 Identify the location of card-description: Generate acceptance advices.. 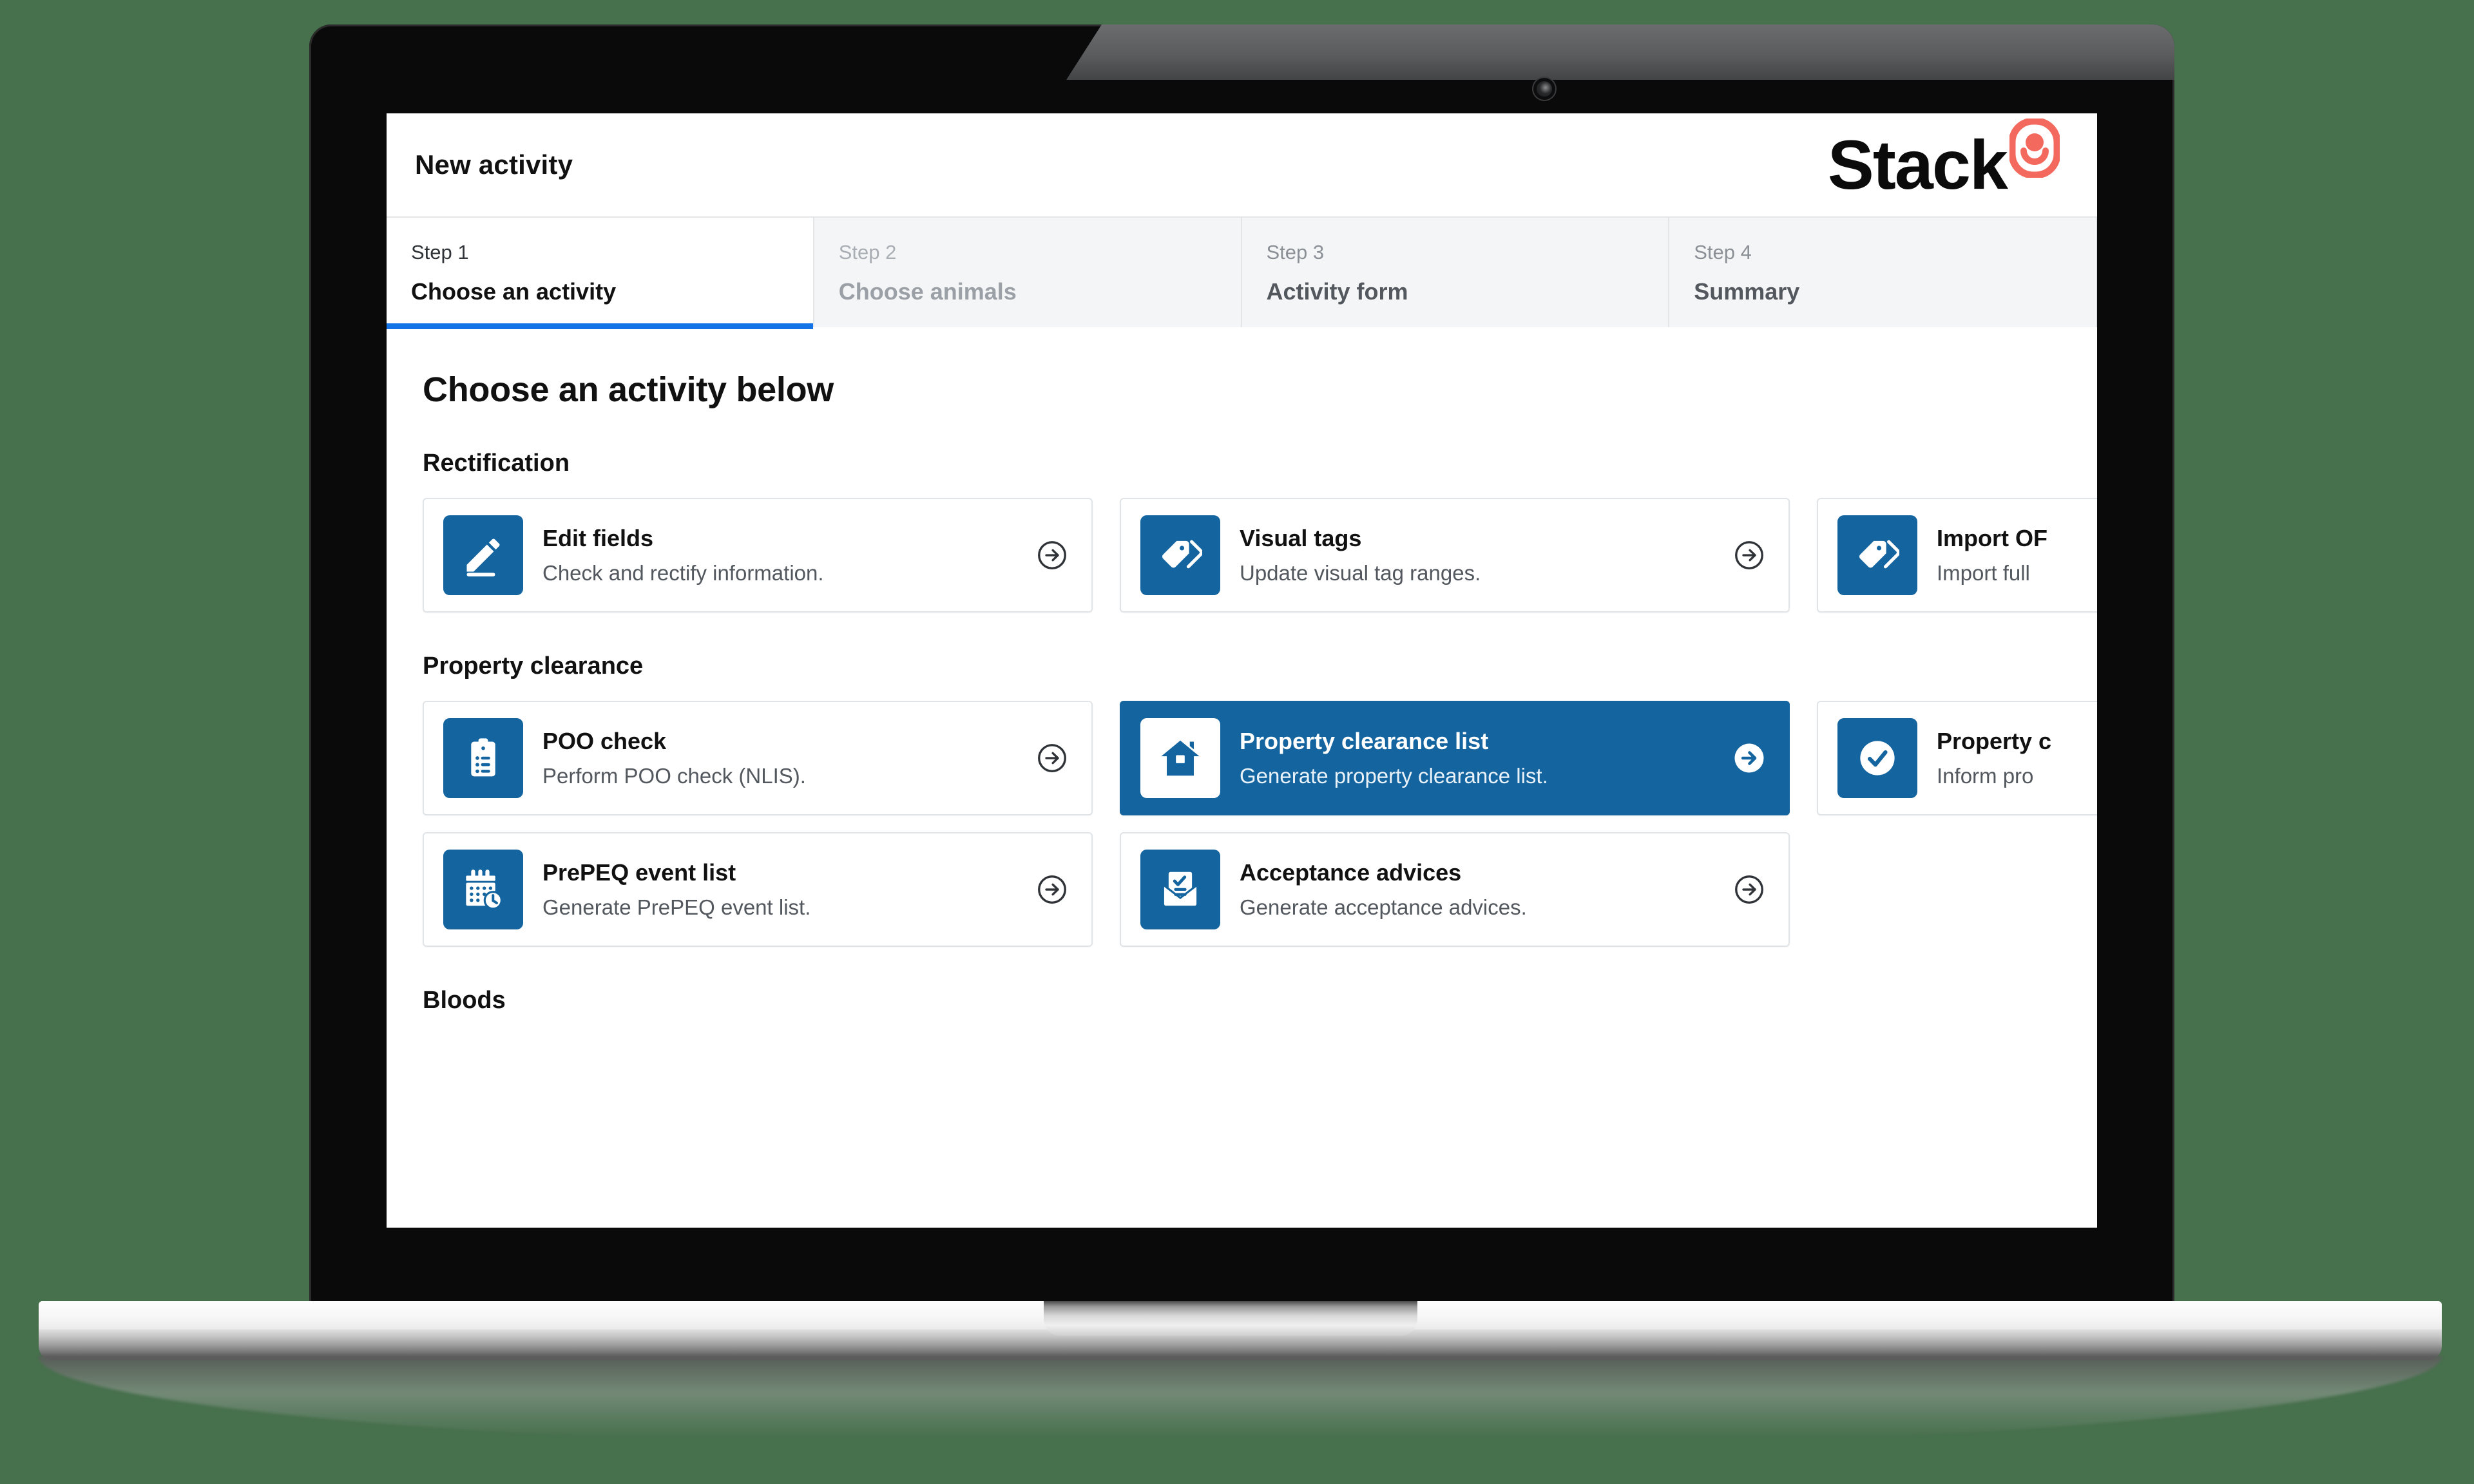
(1383, 907).